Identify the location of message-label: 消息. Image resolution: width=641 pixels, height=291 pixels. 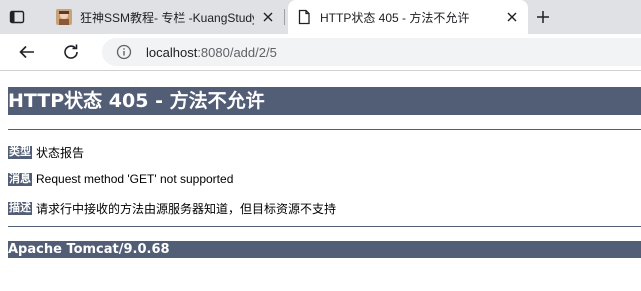
(20, 179).